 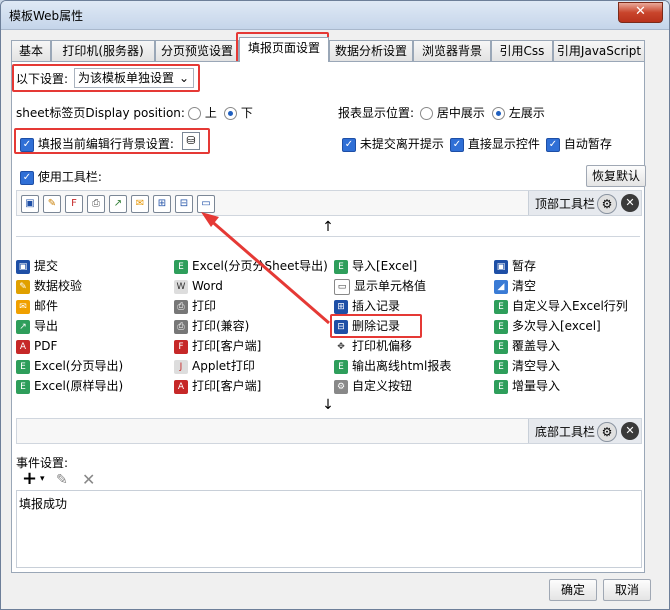 What do you see at coordinates (284, 49) in the screenshot?
I see `tab-fill-page: 填报页面设置` at bounding box center [284, 49].